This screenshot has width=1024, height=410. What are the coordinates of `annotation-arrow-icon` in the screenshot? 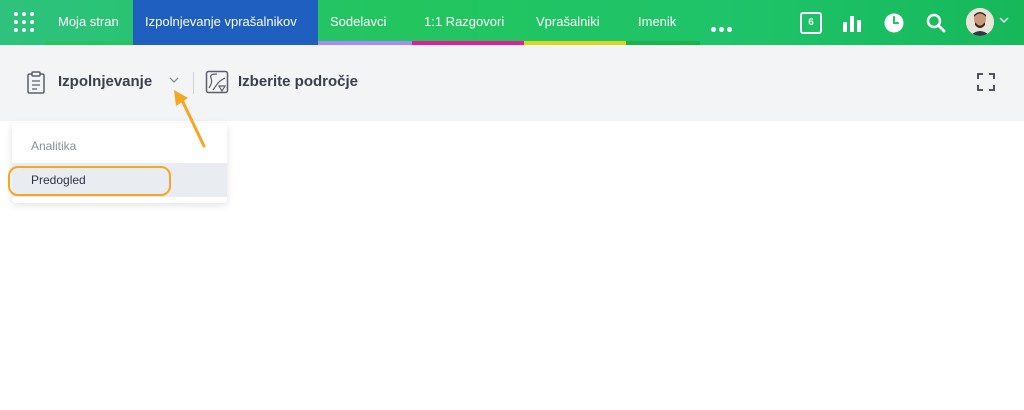 It's located at (190, 119).